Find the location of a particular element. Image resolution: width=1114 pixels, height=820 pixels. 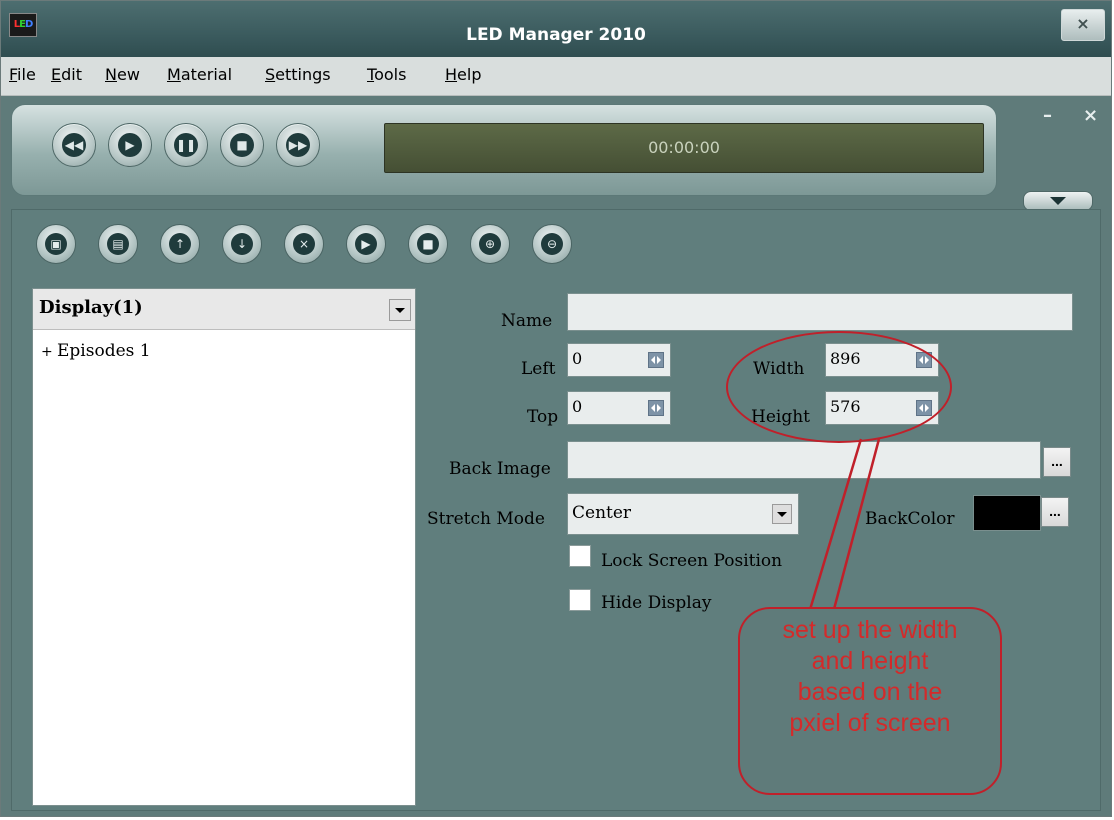

window-title: LED Manager 2010 is located at coordinates (556, 35).